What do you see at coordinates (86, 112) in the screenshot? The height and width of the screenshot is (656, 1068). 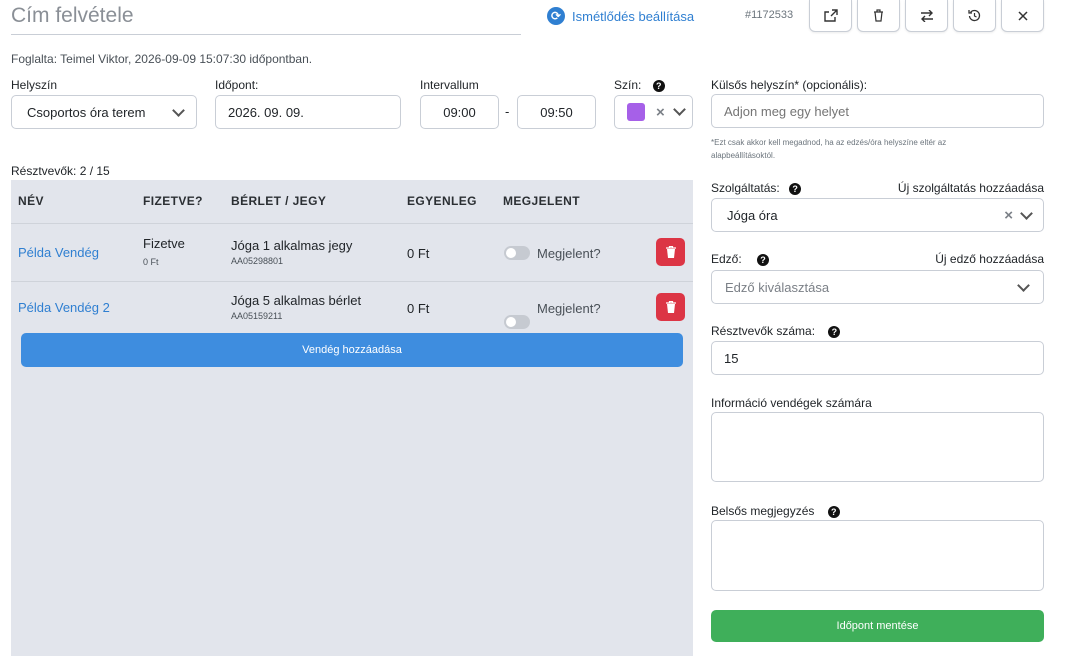 I see `location-value: Csoportos óra terem` at bounding box center [86, 112].